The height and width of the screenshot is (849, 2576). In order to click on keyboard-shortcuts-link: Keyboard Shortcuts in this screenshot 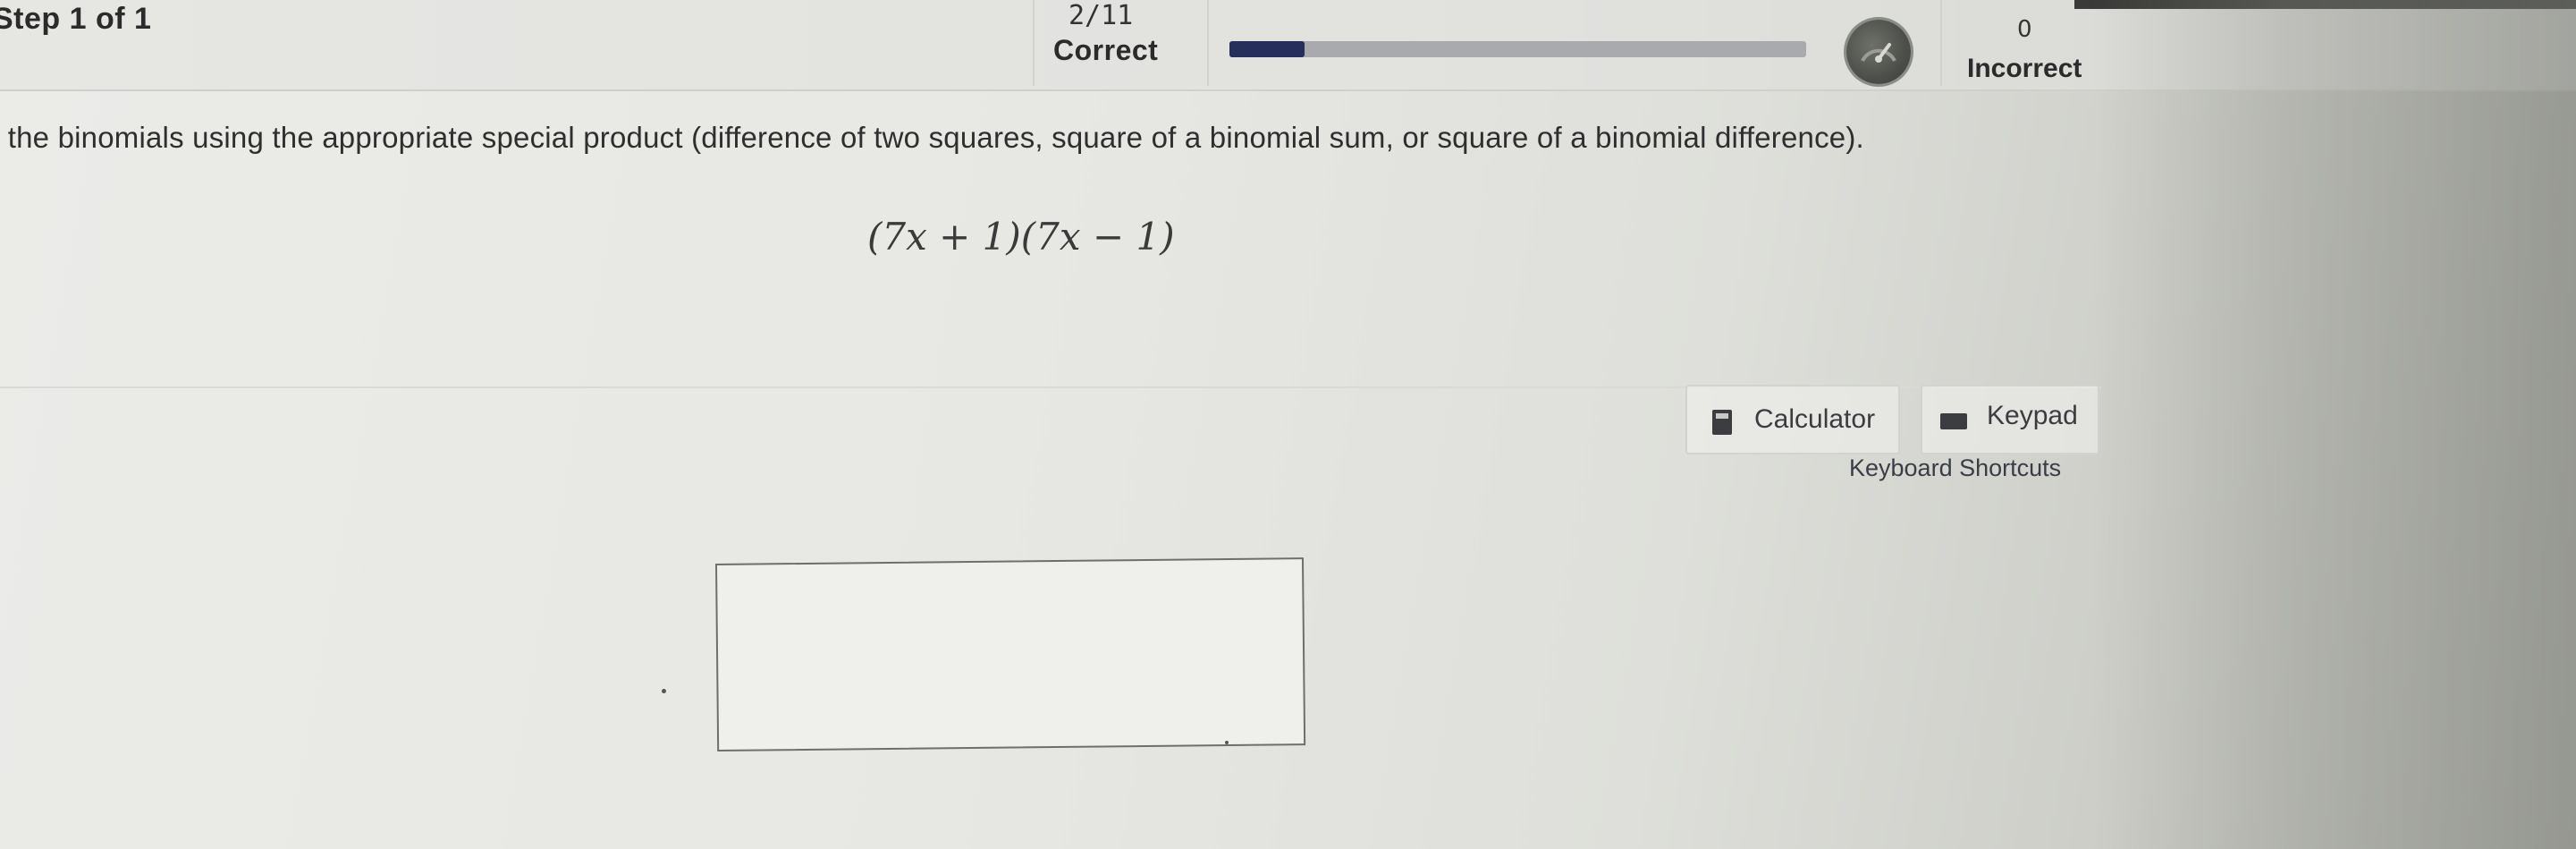, I will do `click(1955, 468)`.